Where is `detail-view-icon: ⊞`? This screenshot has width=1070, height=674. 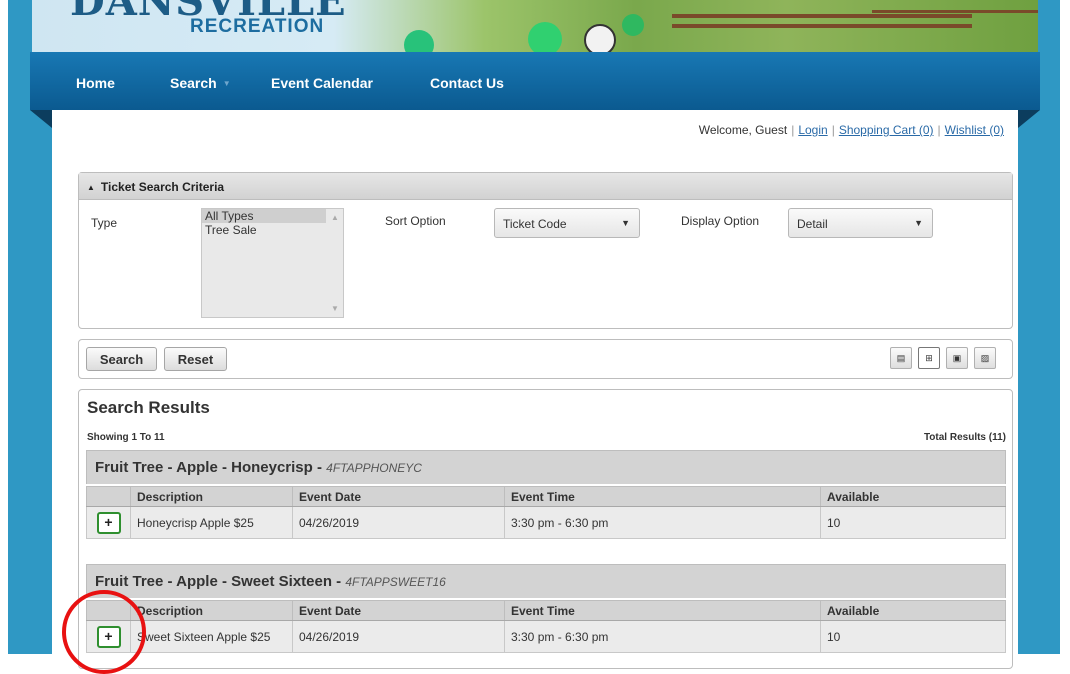
detail-view-icon: ⊞ is located at coordinates (929, 358).